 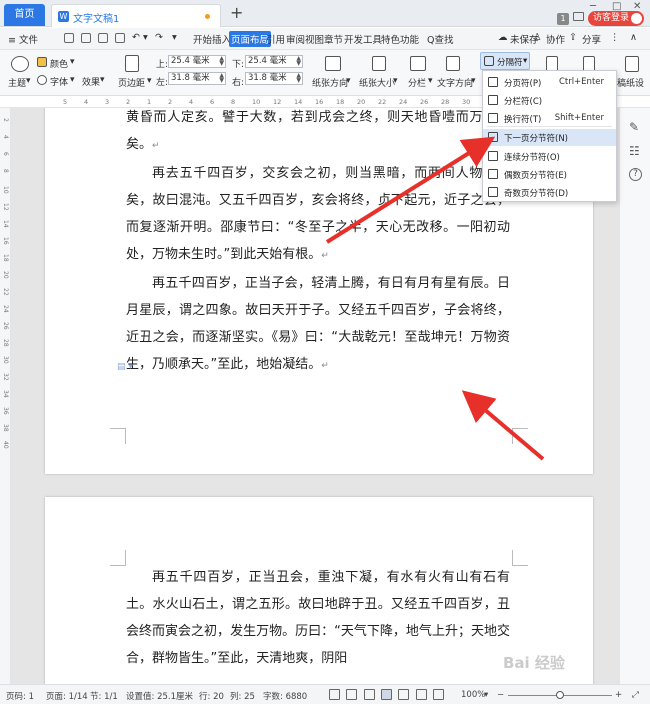 What do you see at coordinates (635, 174) in the screenshot?
I see `help-icon: ?` at bounding box center [635, 174].